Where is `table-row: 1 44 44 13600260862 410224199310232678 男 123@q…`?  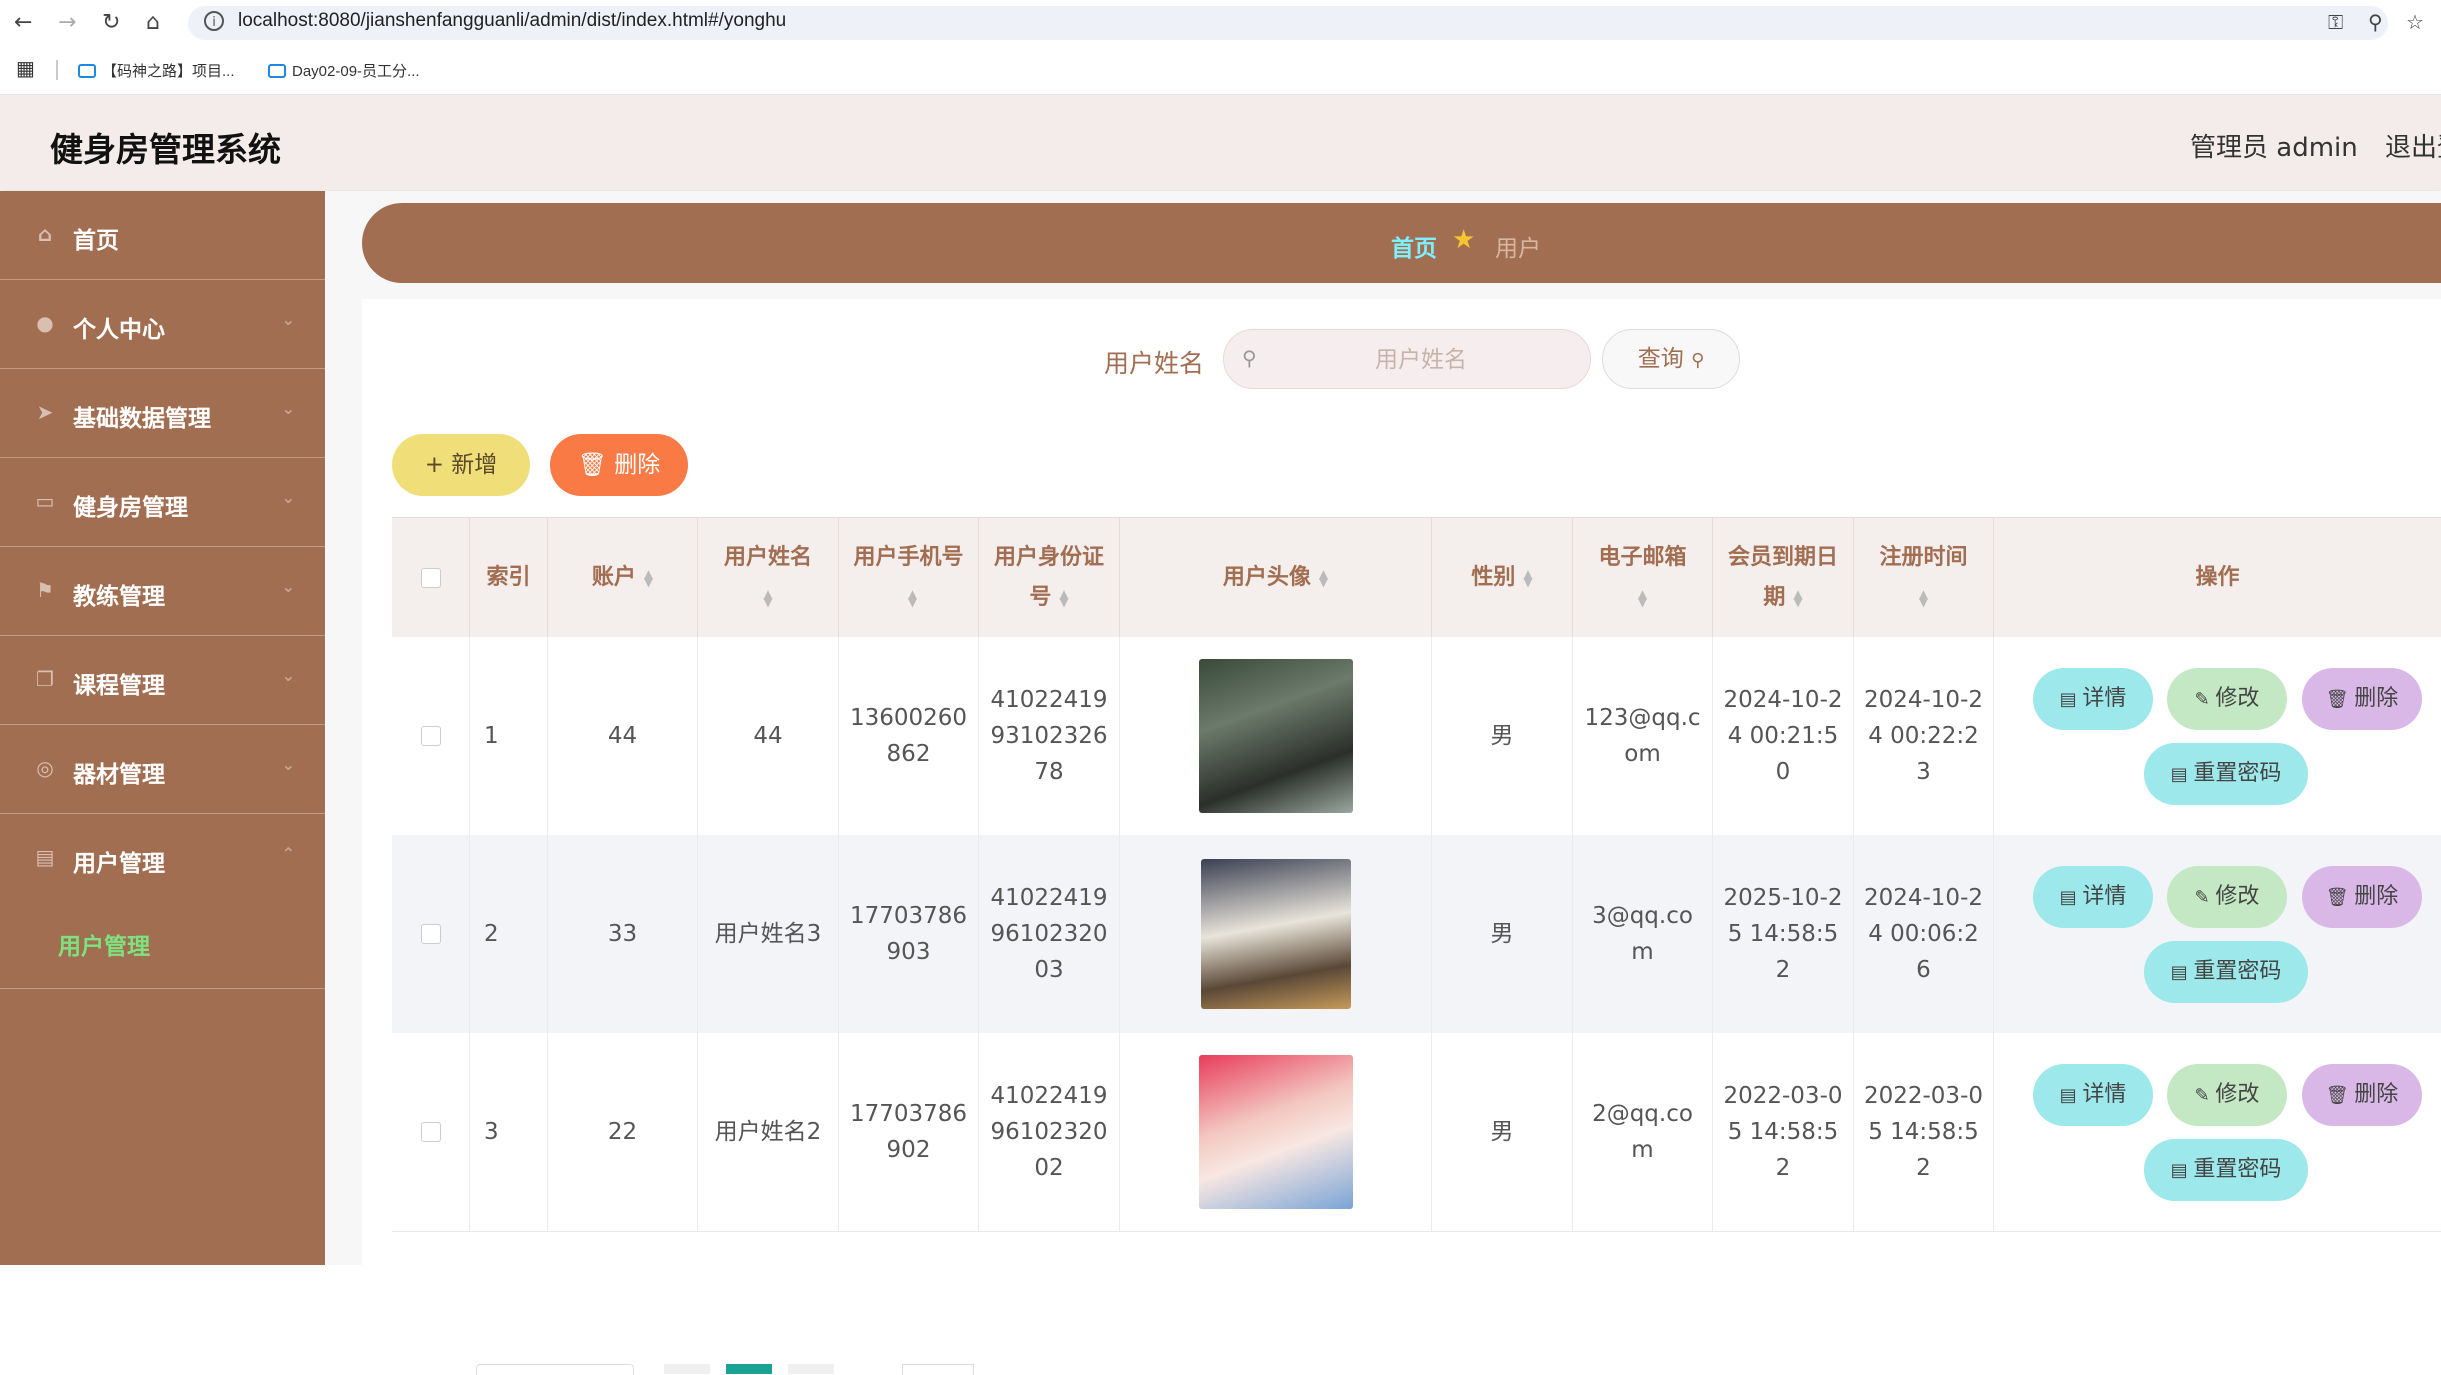 table-row: 1 44 44 13600260862 410224199310232678 男 123@q… is located at coordinates (1416, 736).